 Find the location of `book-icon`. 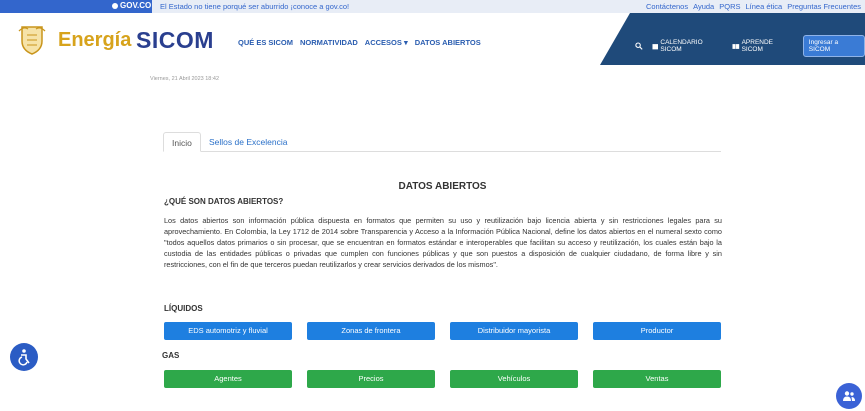

book-icon is located at coordinates (736, 46).